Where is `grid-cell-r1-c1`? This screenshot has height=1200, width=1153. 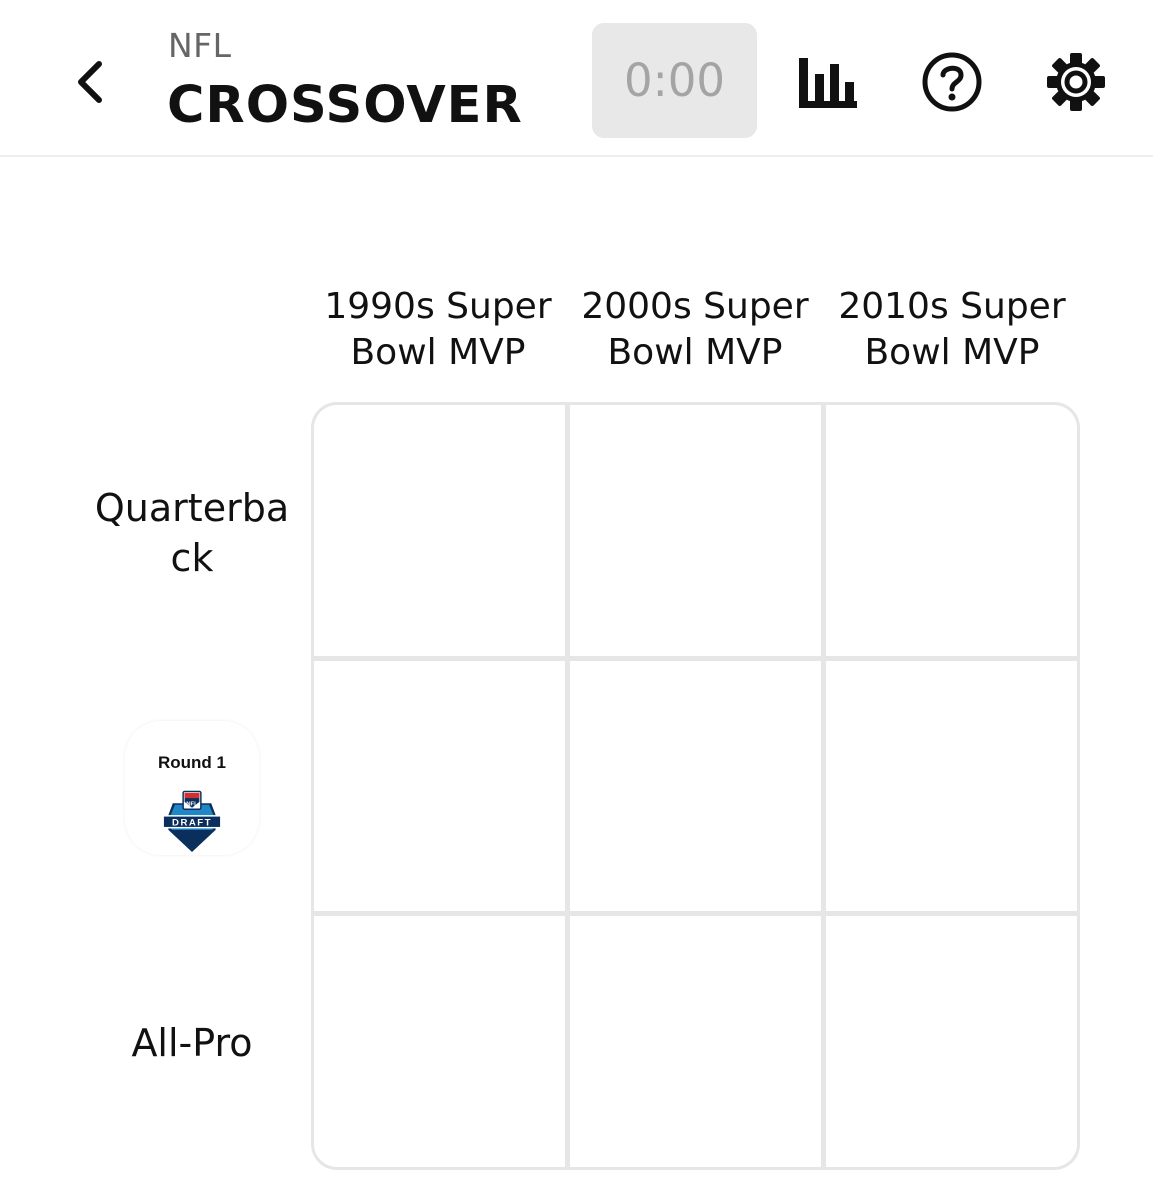 grid-cell-r1-c1 is located at coordinates (439, 530).